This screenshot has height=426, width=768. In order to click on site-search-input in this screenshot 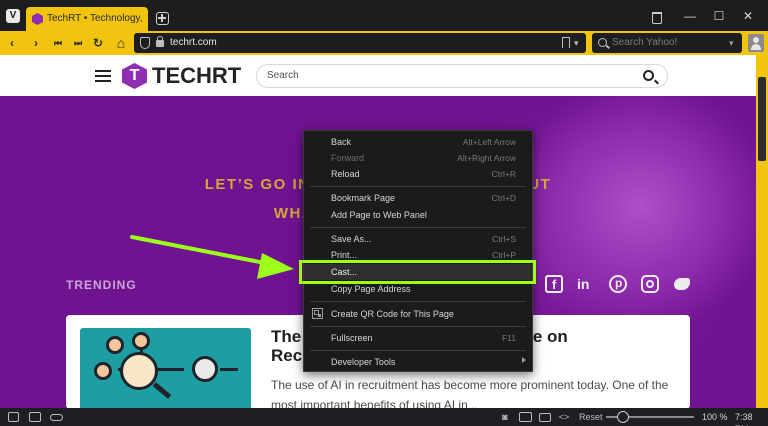, I will do `click(447, 76)`.